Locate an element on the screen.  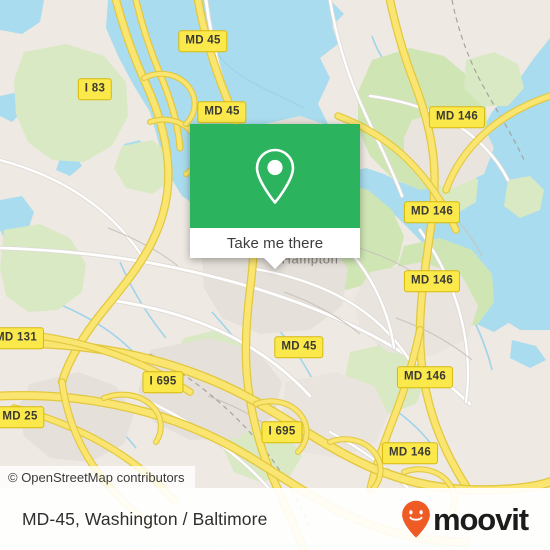
map-attribution: © OpenStreetMap contributors is located at coordinates (97, 477).